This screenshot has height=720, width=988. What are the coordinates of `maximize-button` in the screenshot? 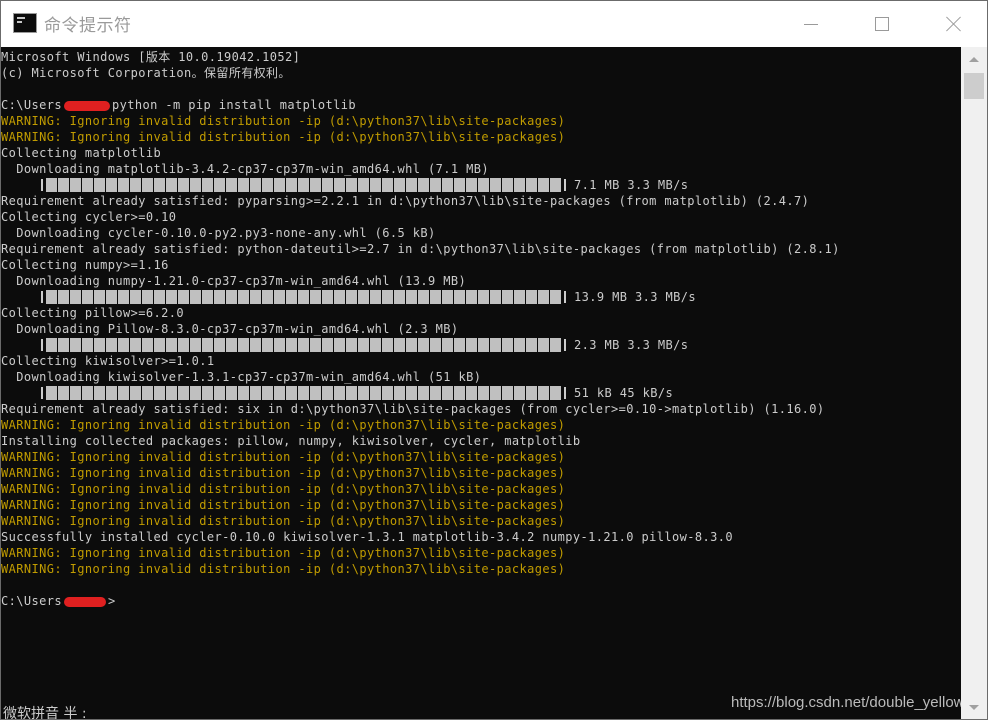 It's located at (882, 24).